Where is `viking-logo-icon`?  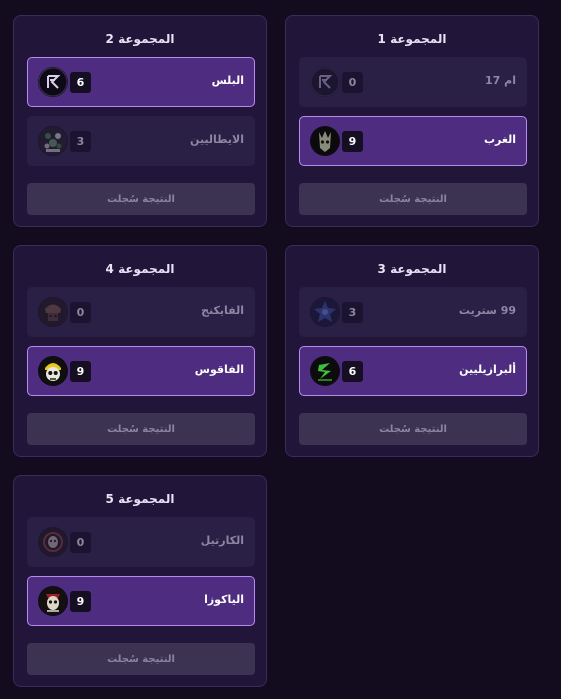 viking-logo-icon is located at coordinates (53, 312).